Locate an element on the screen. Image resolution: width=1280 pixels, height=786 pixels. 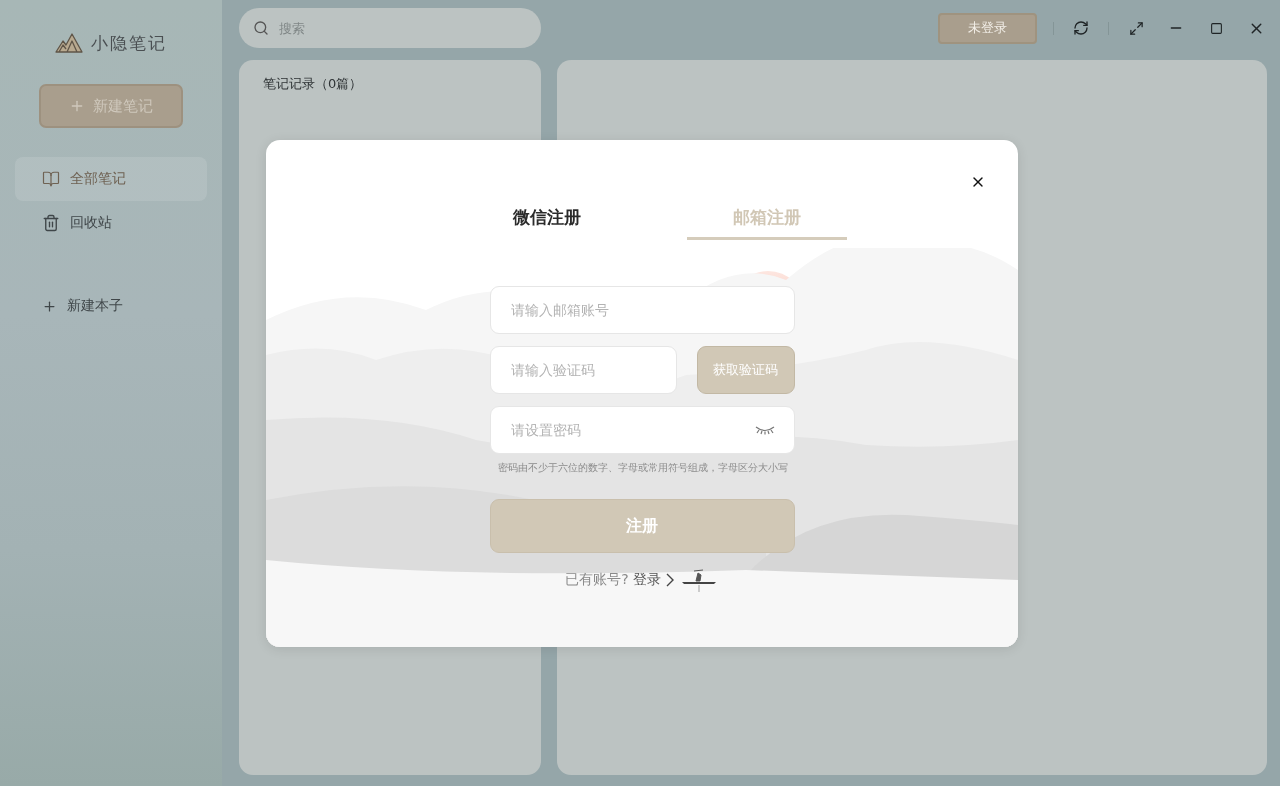
app-title: 小隐笔记 is located at coordinates (129, 43).